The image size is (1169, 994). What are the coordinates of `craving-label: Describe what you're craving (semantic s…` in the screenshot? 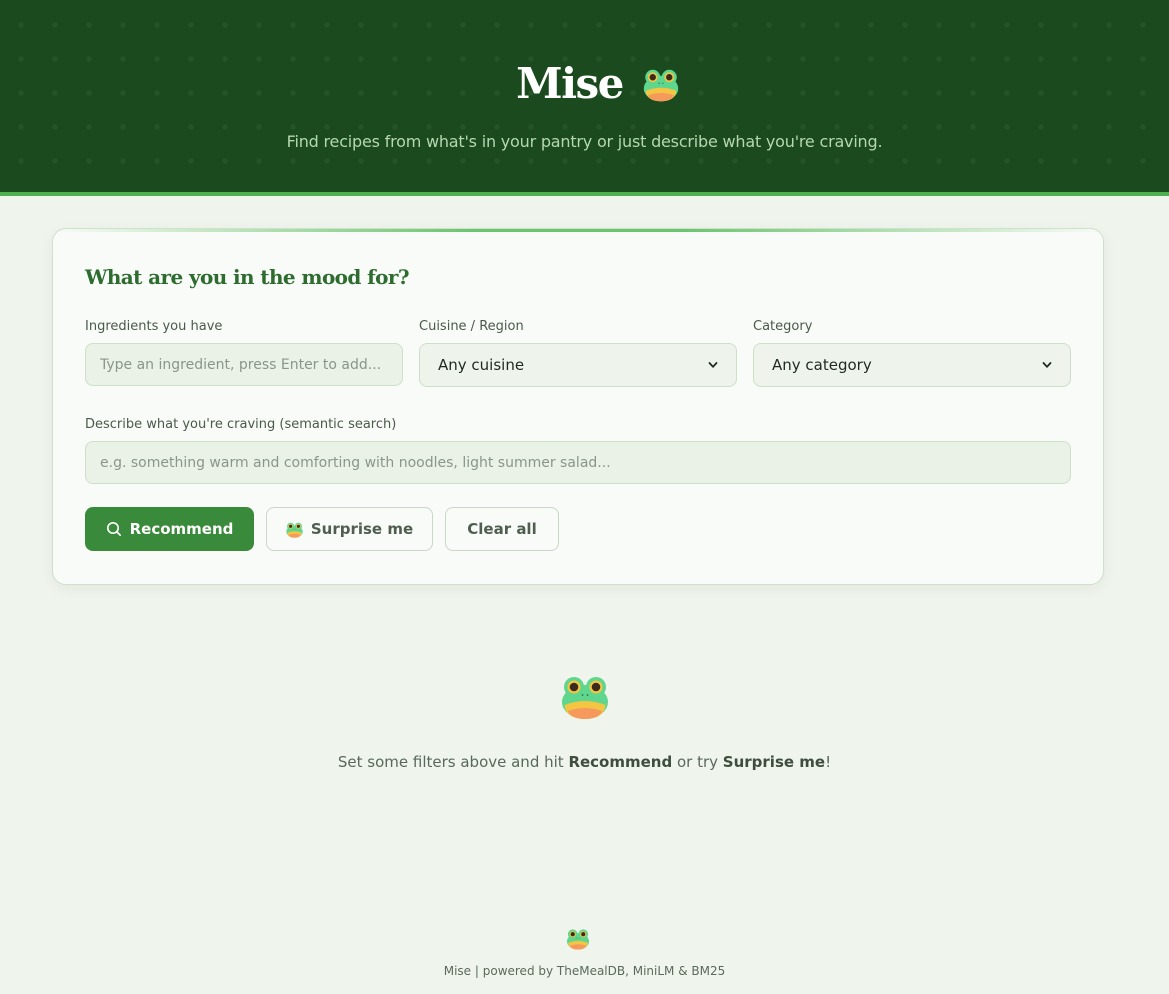 It's located at (241, 424).